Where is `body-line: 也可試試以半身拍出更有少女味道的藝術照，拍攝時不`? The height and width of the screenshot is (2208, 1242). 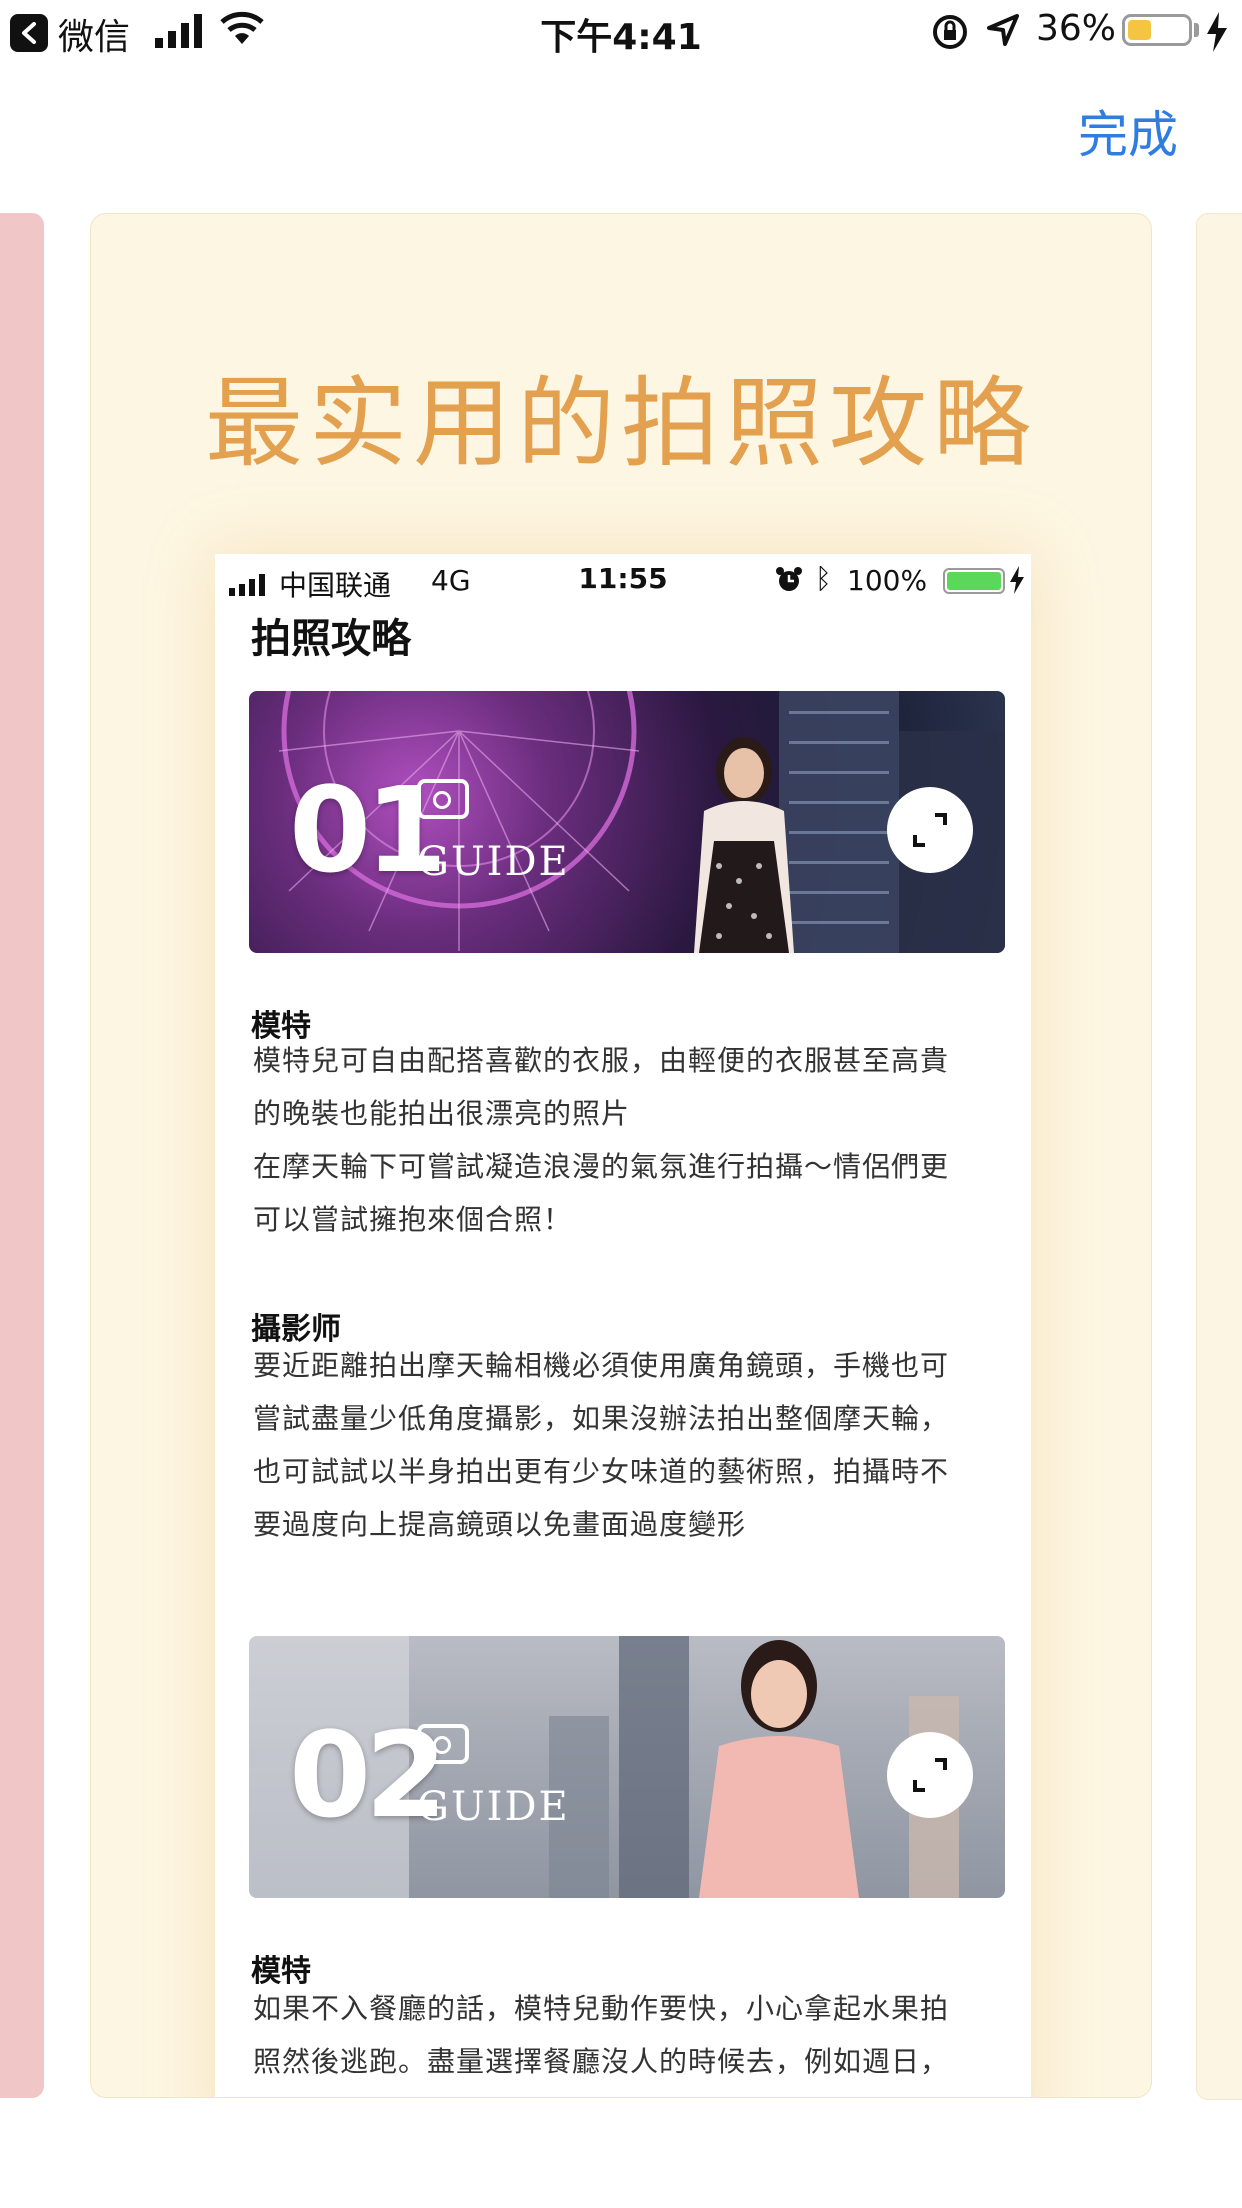 body-line: 也可試試以半身拍出更有少女味道的藝術照，拍攝時不 is located at coordinates (601, 1471).